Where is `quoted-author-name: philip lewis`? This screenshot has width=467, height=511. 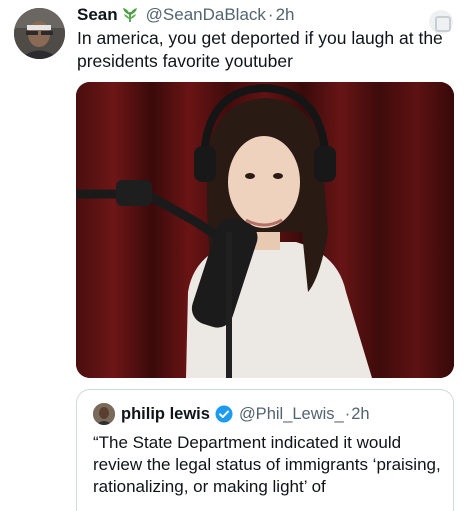 quoted-author-name: philip lewis is located at coordinates (165, 414).